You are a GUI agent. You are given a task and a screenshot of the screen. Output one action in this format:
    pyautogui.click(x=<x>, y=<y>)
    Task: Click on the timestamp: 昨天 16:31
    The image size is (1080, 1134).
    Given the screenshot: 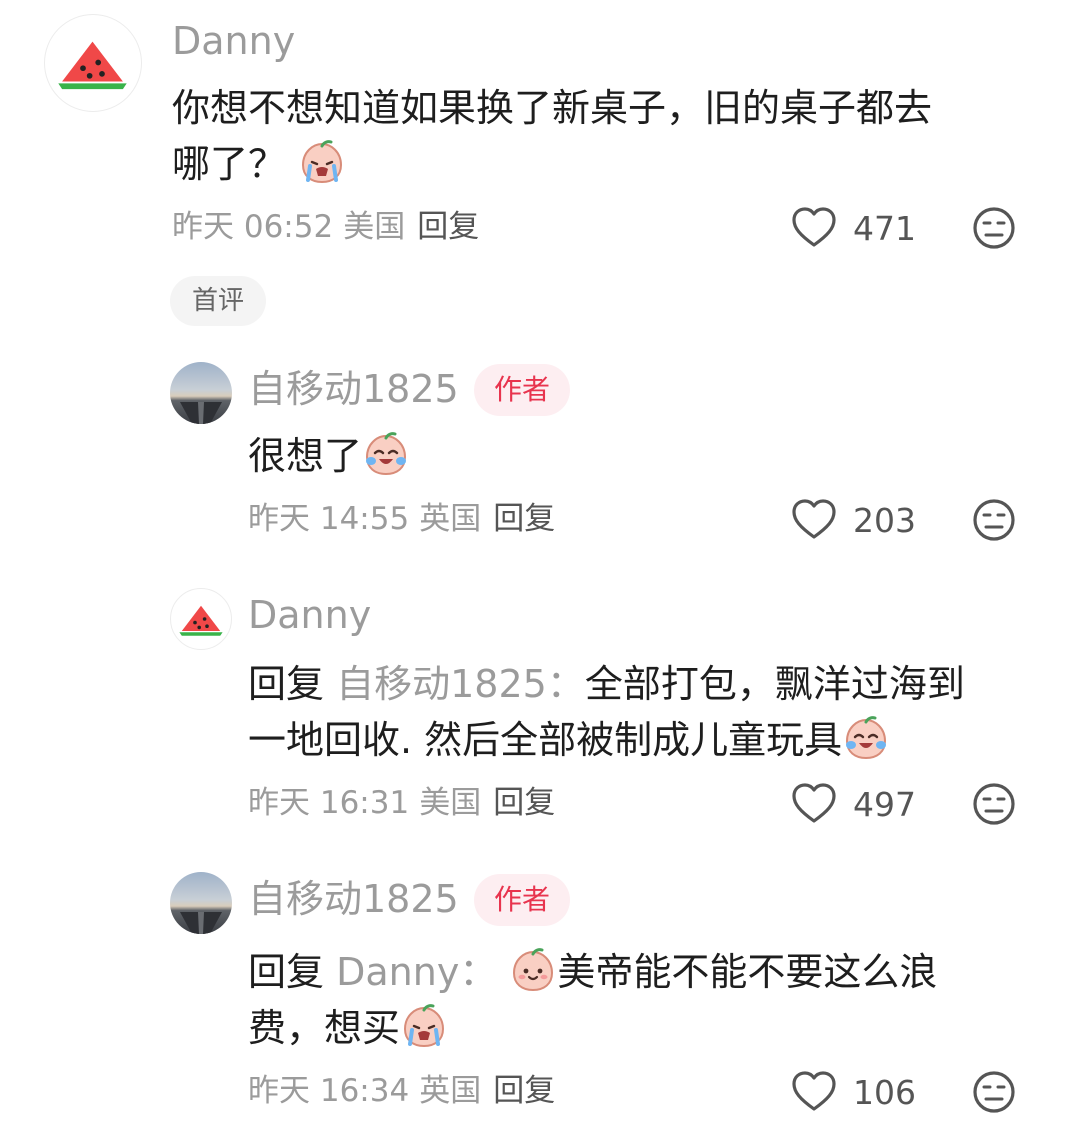 What is the action you would take?
    pyautogui.click(x=329, y=803)
    